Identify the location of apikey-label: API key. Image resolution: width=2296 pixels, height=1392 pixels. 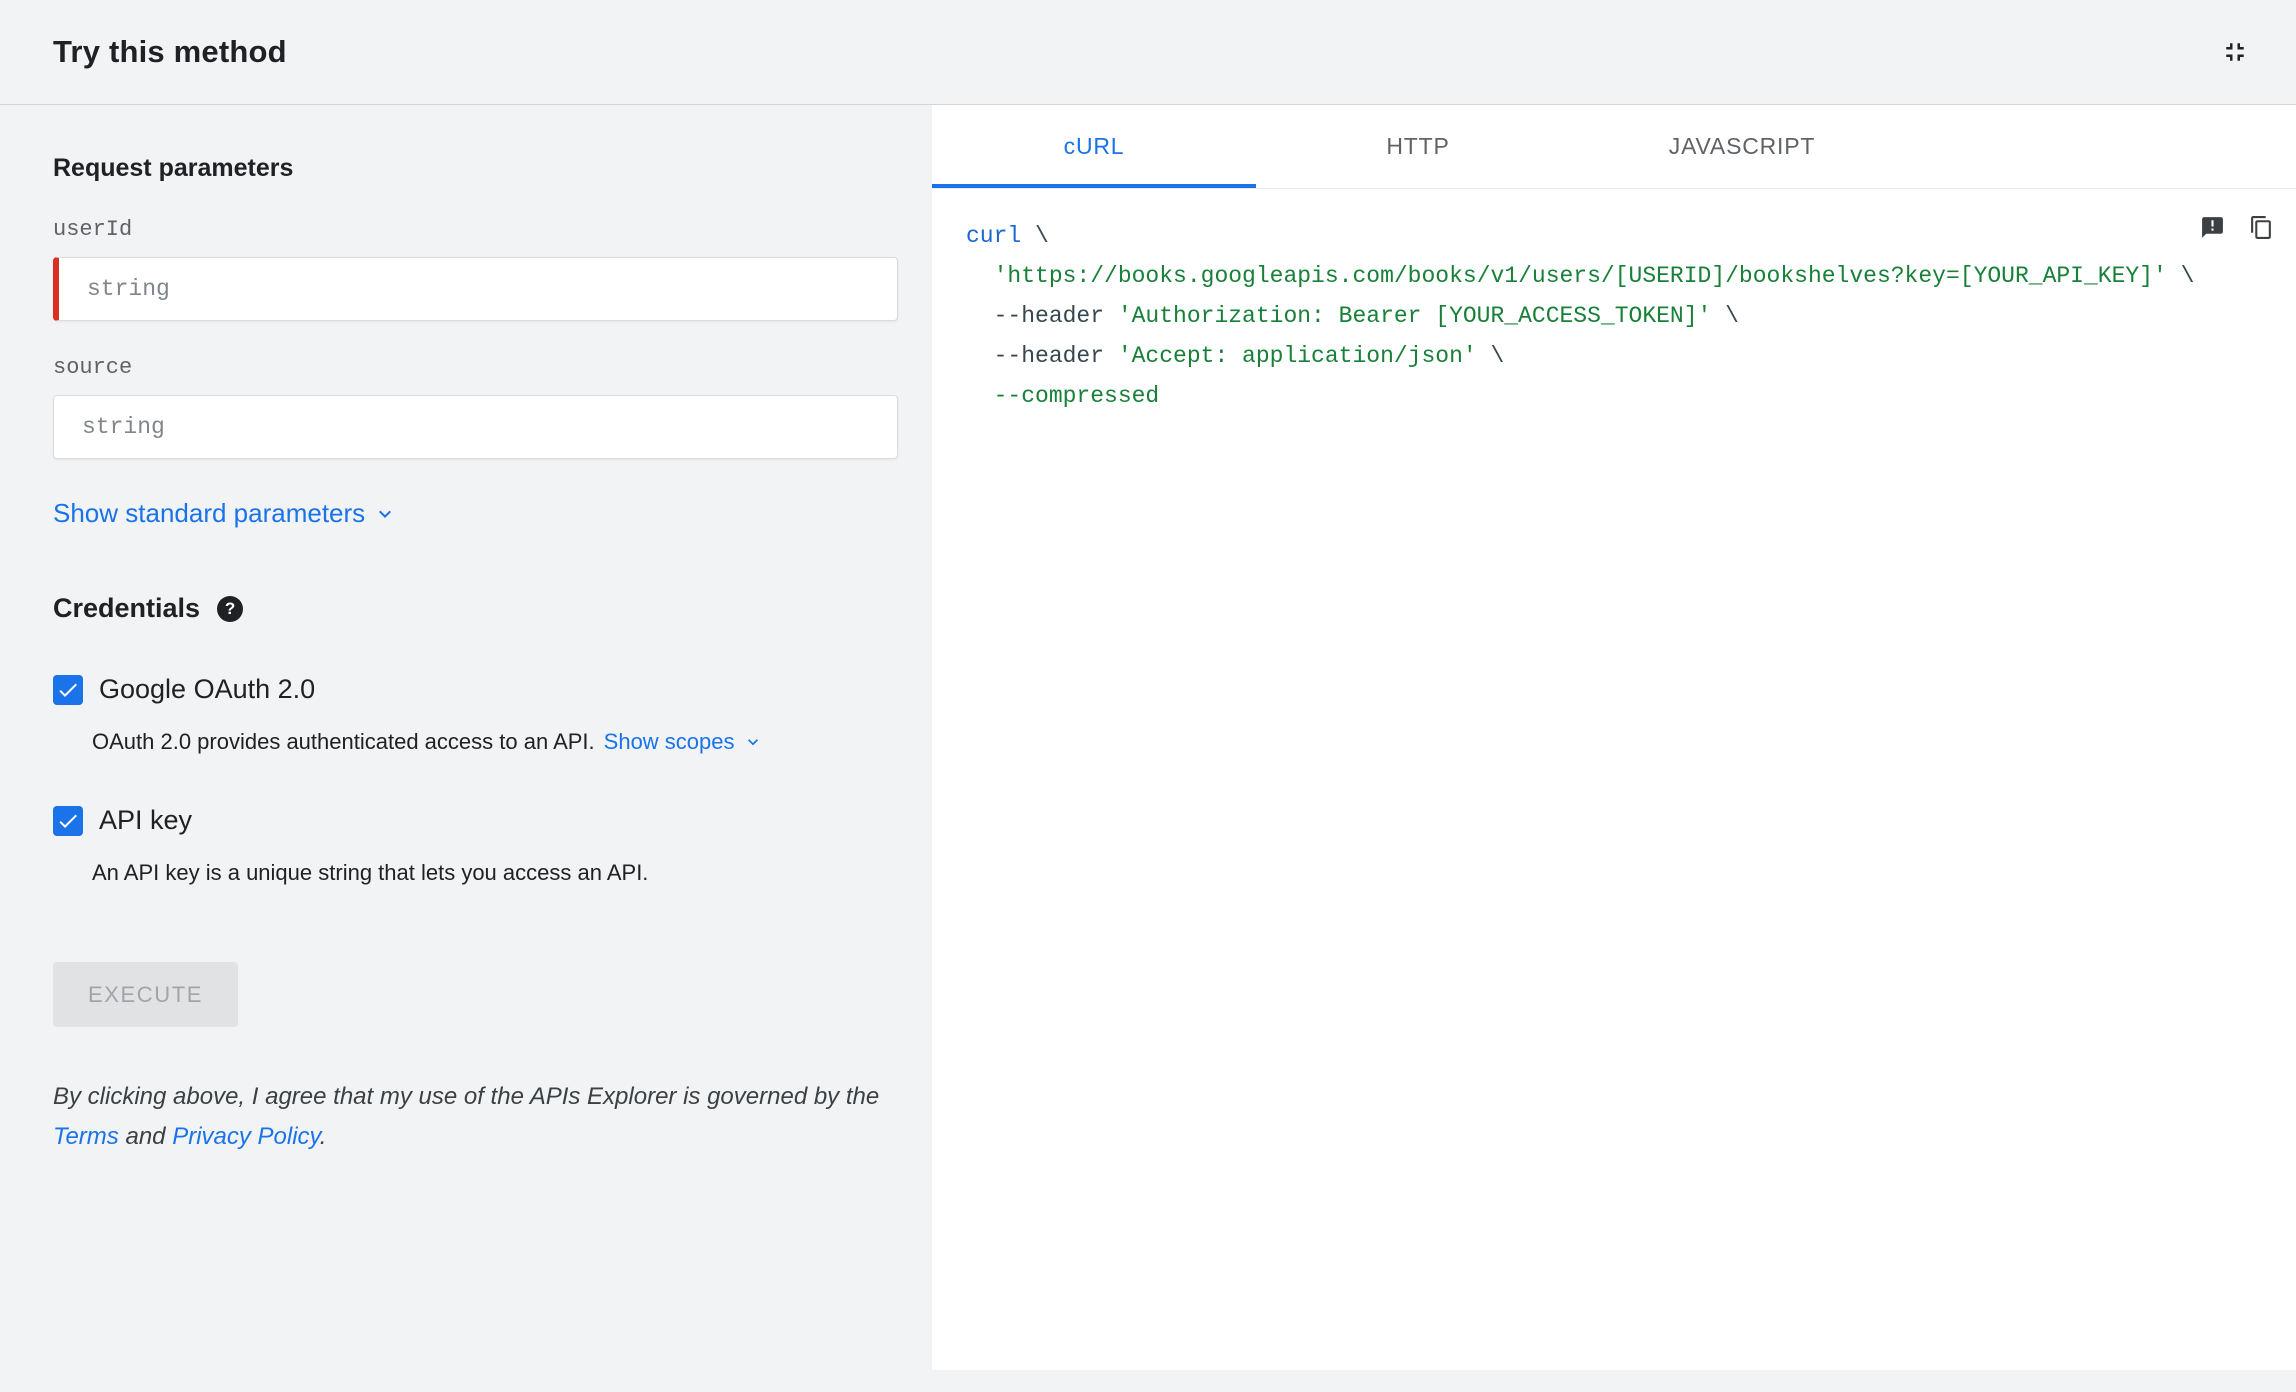
(146, 820).